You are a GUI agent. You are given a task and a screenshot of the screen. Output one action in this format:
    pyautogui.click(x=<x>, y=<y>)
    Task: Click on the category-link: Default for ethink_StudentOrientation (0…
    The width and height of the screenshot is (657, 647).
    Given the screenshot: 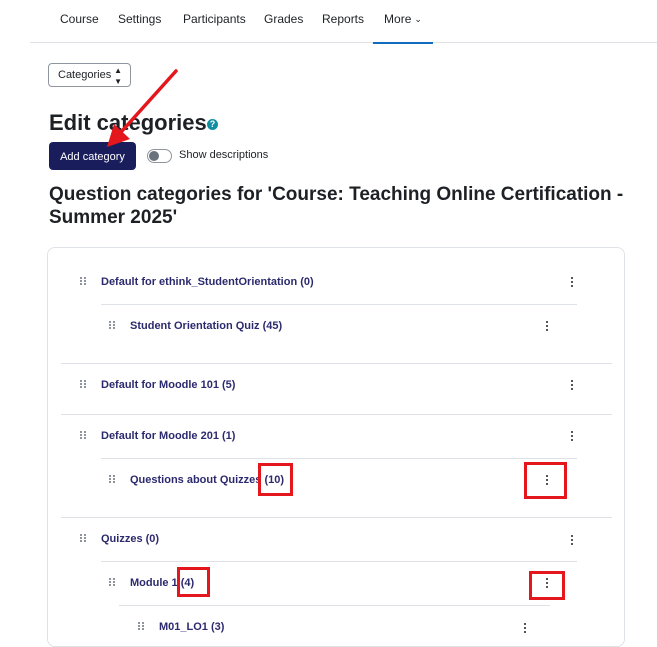 What is the action you would take?
    pyautogui.click(x=207, y=282)
    